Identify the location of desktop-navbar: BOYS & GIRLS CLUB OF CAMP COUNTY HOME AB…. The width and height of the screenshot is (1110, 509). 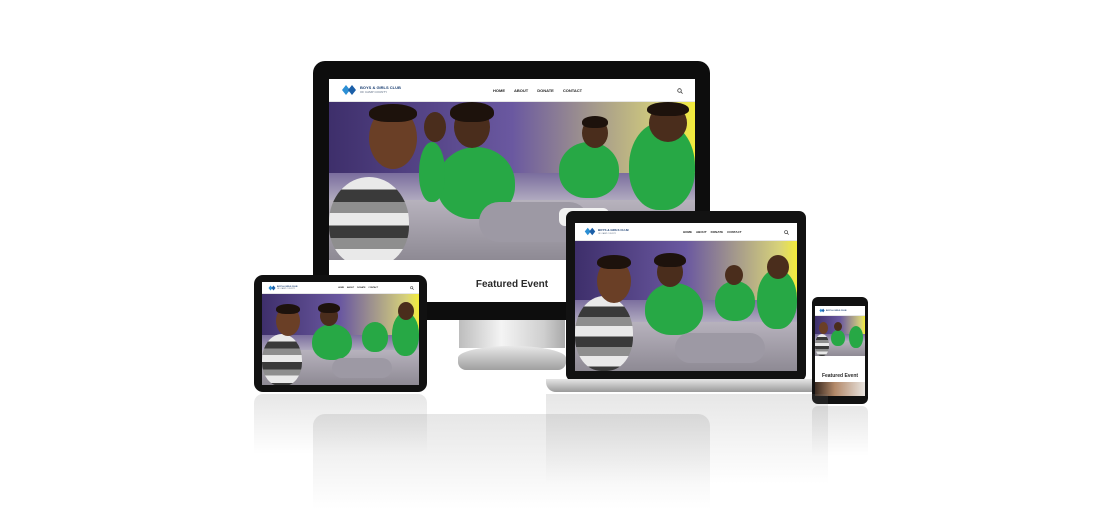
(512, 90).